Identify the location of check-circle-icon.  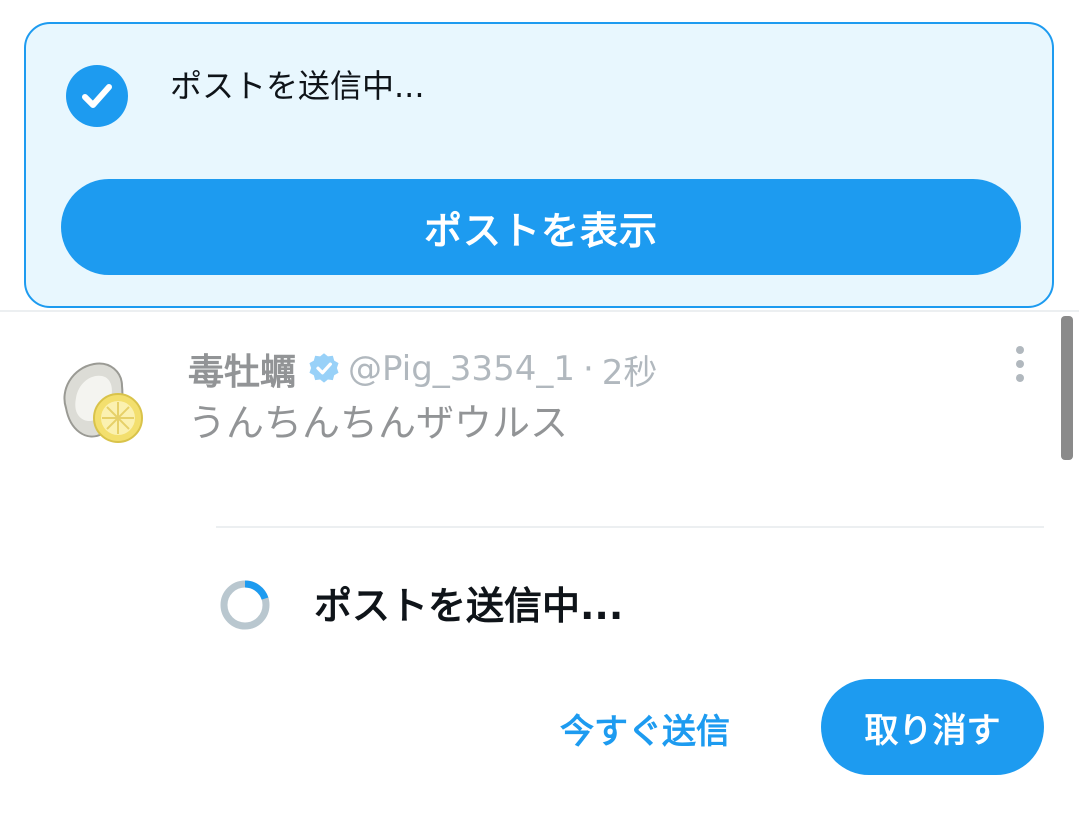
(97, 96).